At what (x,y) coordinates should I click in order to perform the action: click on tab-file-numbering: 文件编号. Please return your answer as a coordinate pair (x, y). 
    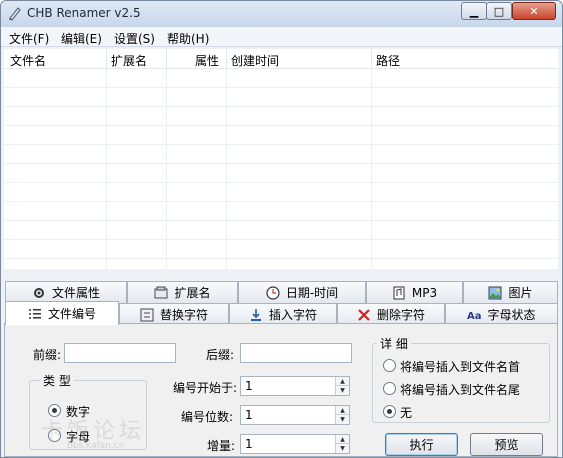
    Looking at the image, I should click on (62, 313).